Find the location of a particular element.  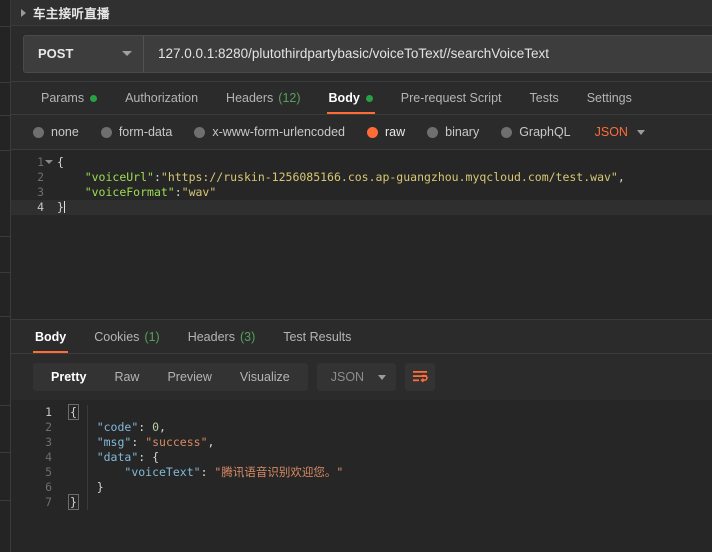

body-type-urlencoded: x-www-form-urlencoded is located at coordinates (269, 132).